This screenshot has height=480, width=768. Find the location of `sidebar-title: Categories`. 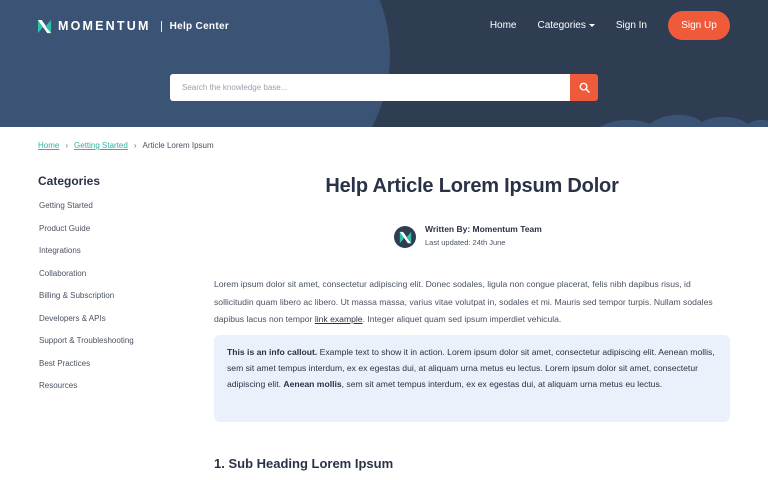

sidebar-title: Categories is located at coordinates (69, 181).